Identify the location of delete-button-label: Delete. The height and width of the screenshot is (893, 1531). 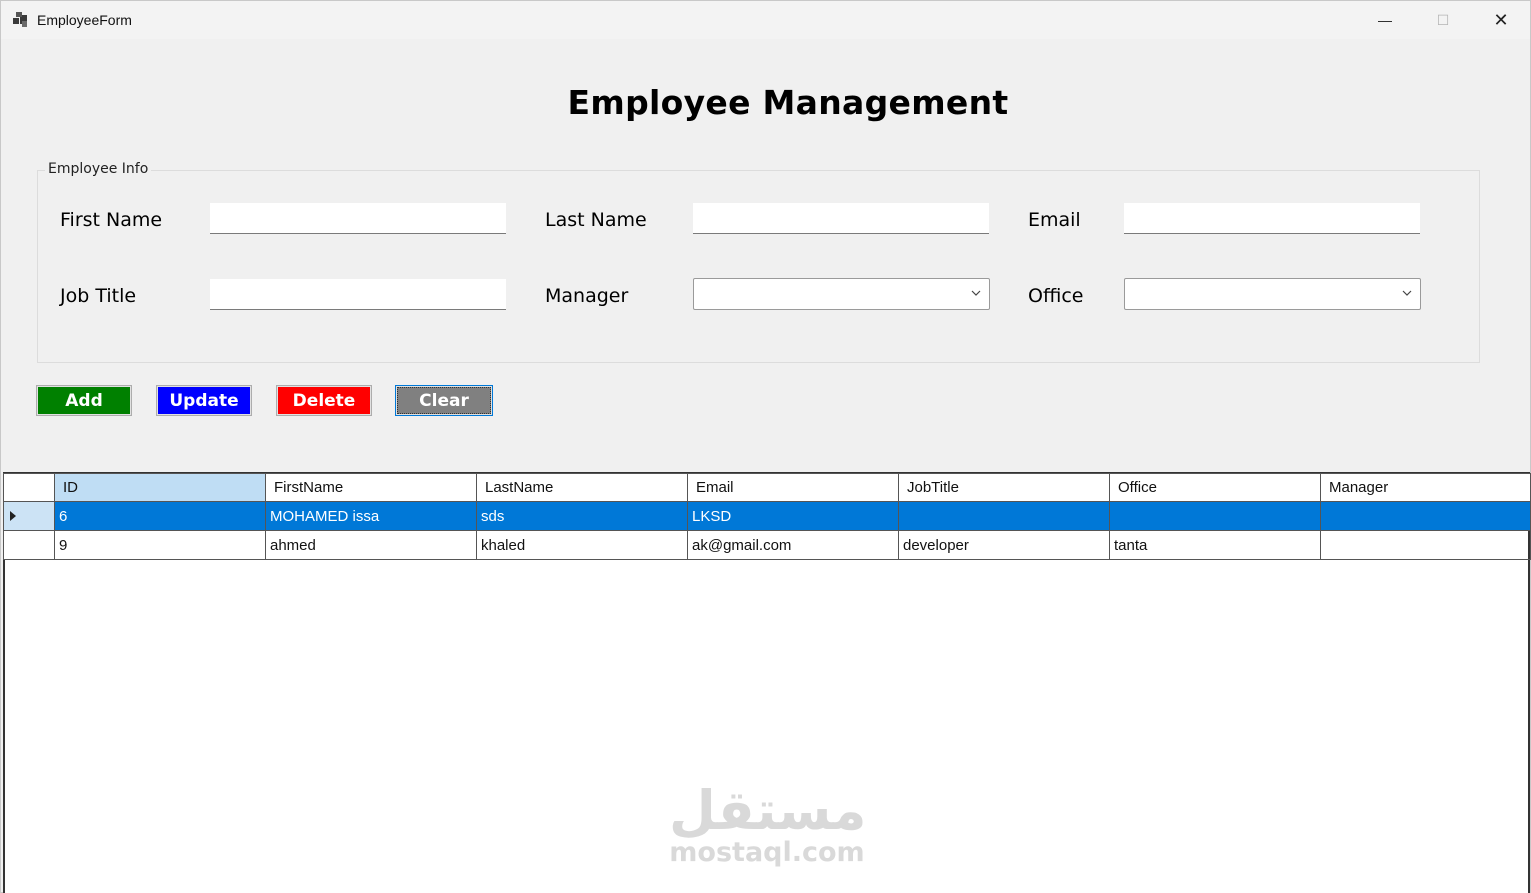
(324, 400).